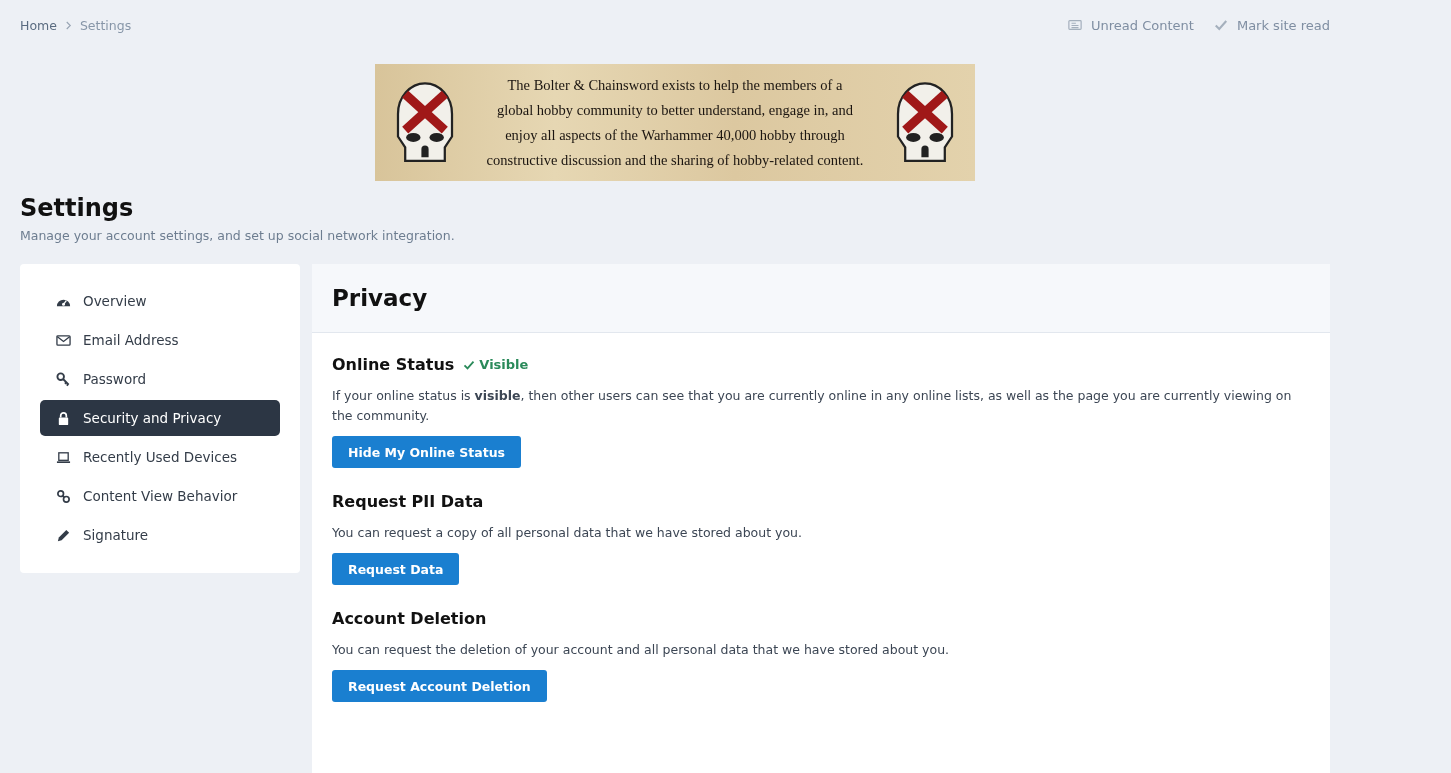 This screenshot has width=1451, height=773. I want to click on sidebar-item: Content View Behavior, so click(160, 496).